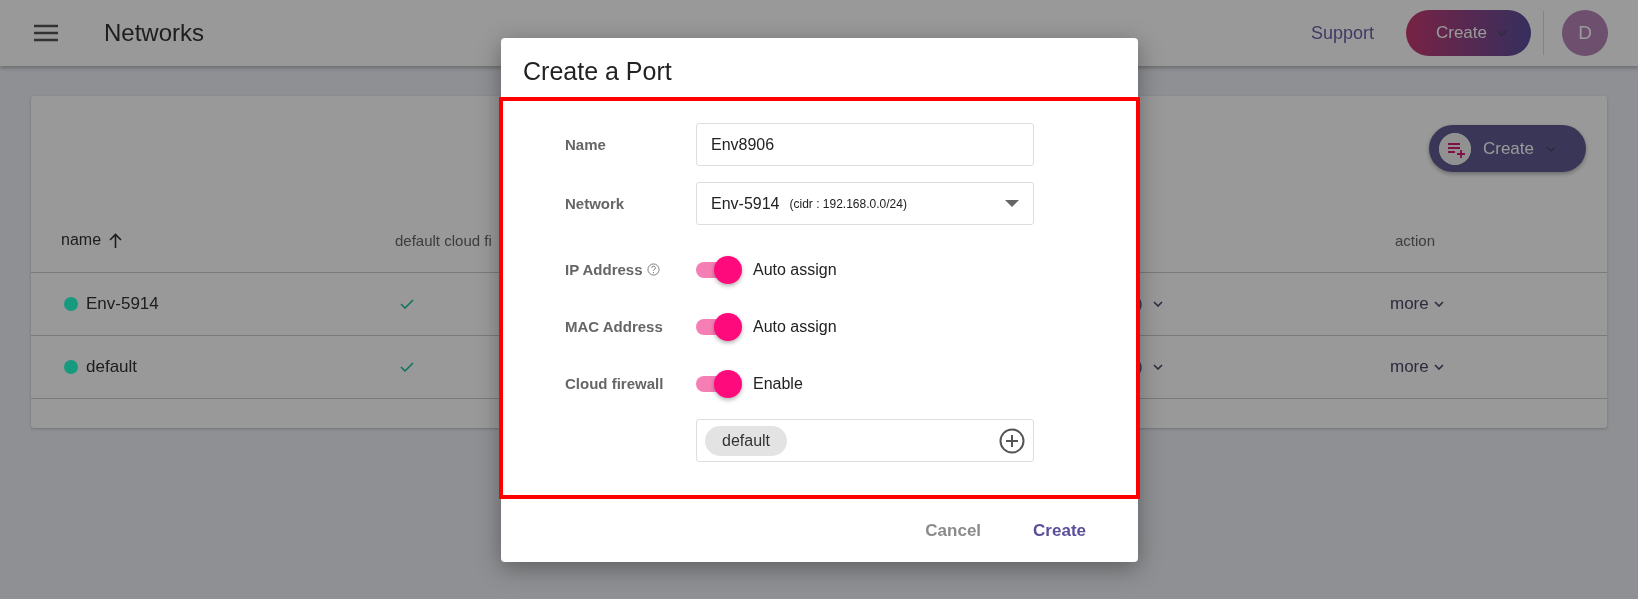 The height and width of the screenshot is (599, 1638). Describe the element at coordinates (1012, 440) in the screenshot. I see `add-icon` at that location.